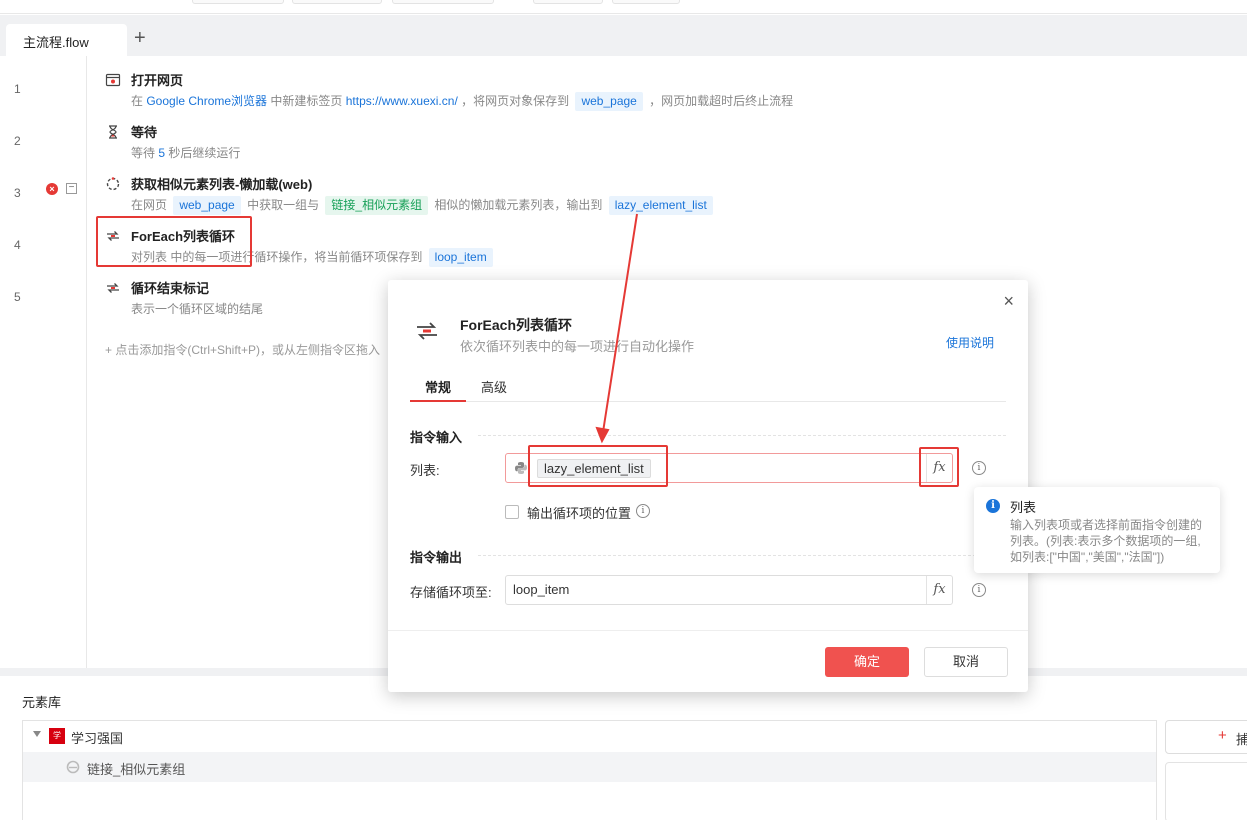  I want to click on tooltip-title: 列表, so click(1023, 507).